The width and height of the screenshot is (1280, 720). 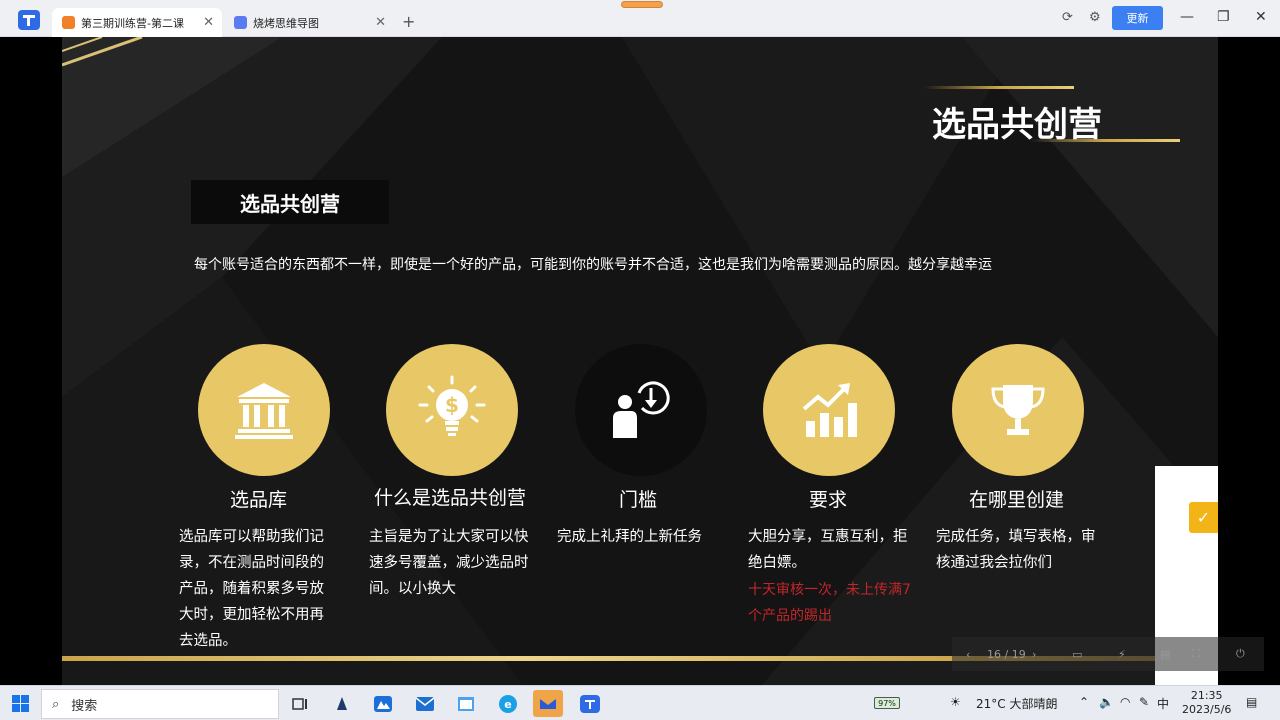 What do you see at coordinates (1144, 702) in the screenshot?
I see `edit-icon: ✎` at bounding box center [1144, 702].